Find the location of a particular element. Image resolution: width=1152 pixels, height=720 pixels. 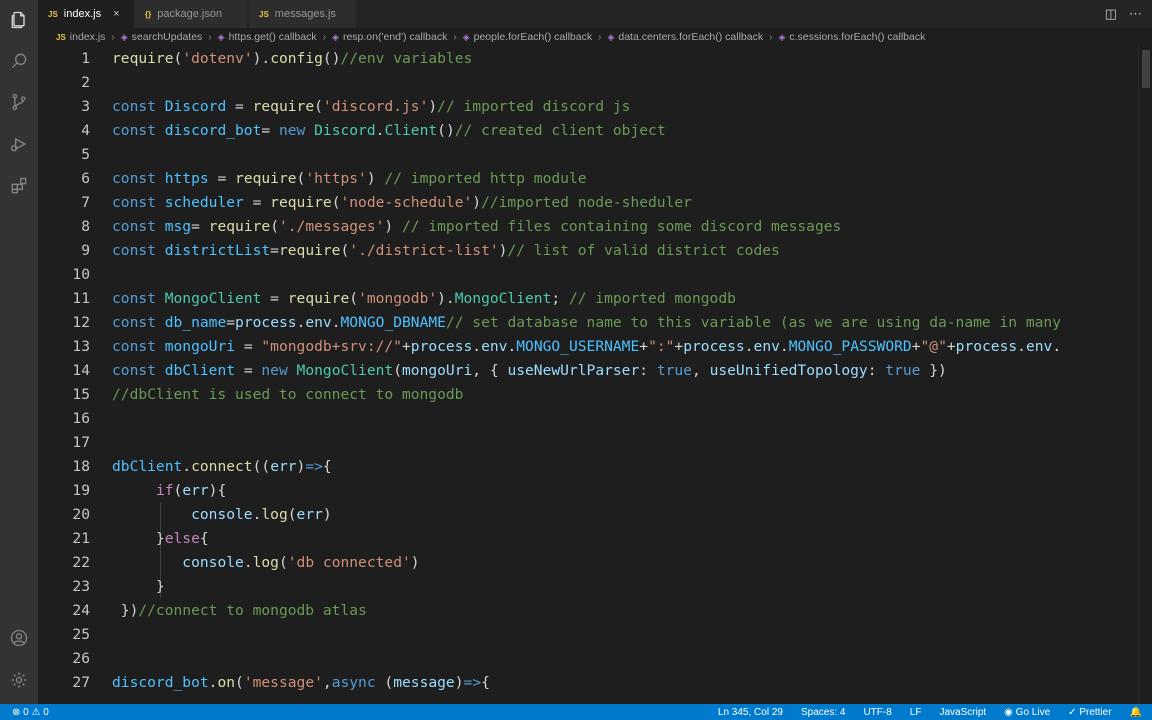

code-line: 26 is located at coordinates (588, 658).